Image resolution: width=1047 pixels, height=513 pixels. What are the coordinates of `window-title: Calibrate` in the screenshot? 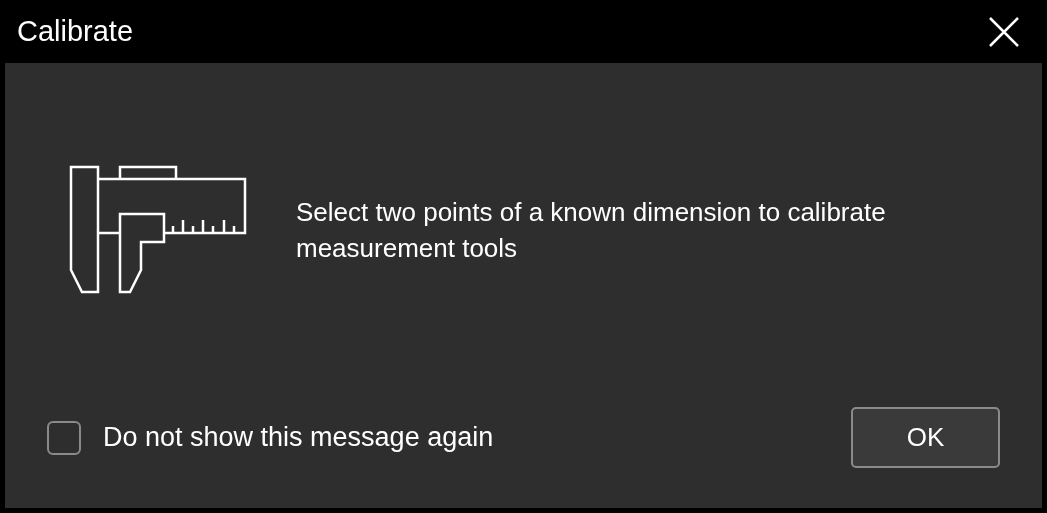 It's located at (75, 31).